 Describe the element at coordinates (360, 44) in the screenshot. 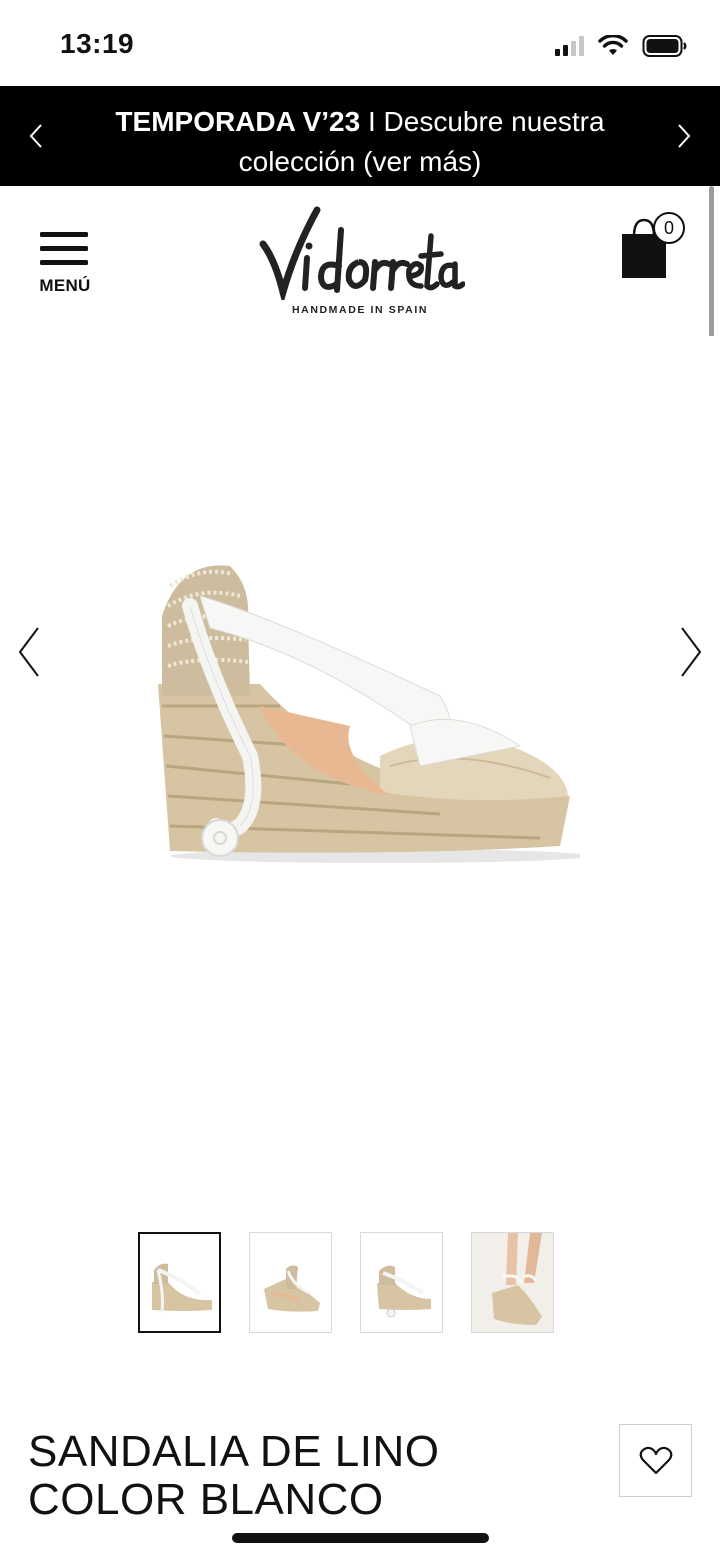

I see `status-bar: 13:19` at that location.